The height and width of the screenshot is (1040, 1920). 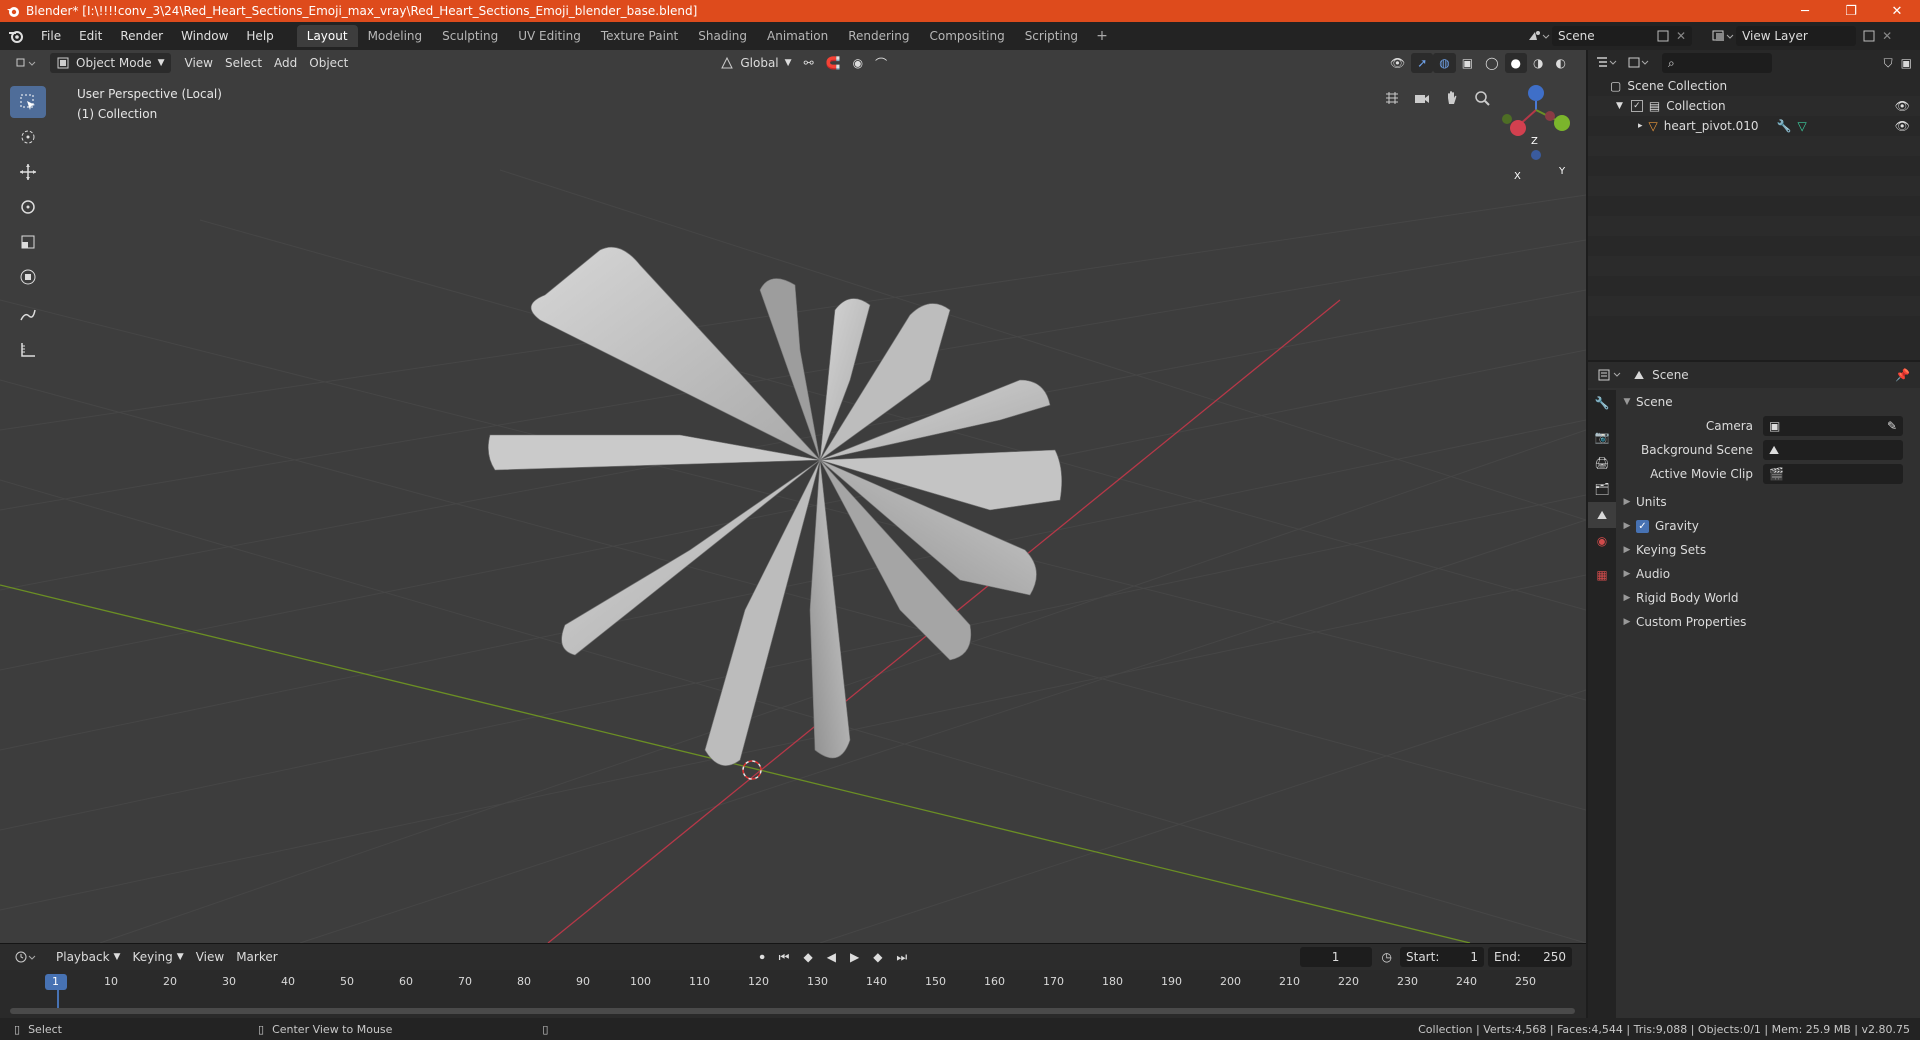 What do you see at coordinates (16, 36) in the screenshot?
I see `blender-menu-icon` at bounding box center [16, 36].